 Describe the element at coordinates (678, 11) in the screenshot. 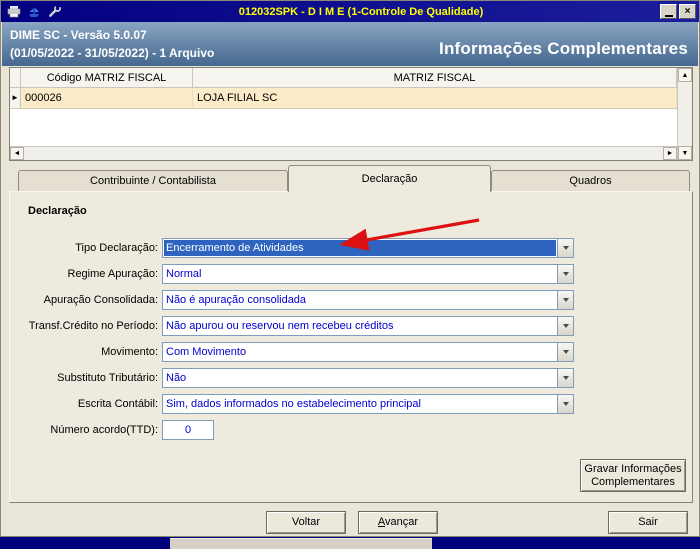

I see `window-controls: ×` at that location.